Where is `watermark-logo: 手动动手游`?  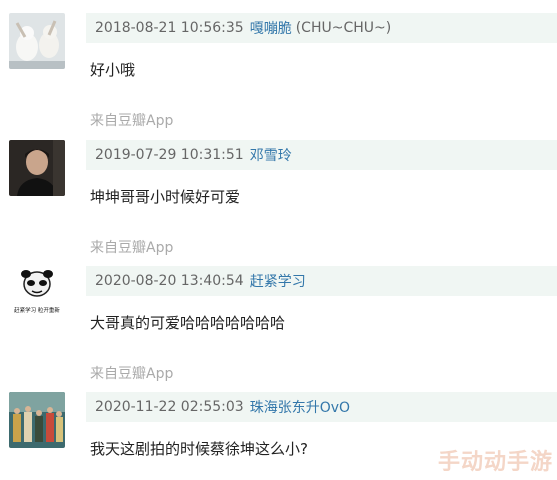
watermark-logo: 手动动手游 is located at coordinates (495, 462).